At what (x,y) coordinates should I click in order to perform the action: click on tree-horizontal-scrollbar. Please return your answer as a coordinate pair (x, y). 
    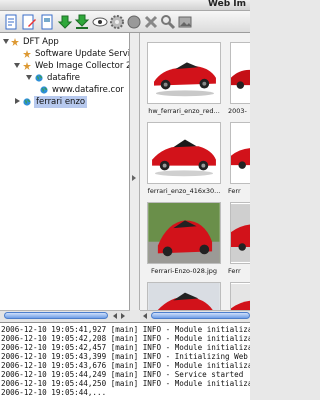
    Looking at the image, I should click on (65, 315).